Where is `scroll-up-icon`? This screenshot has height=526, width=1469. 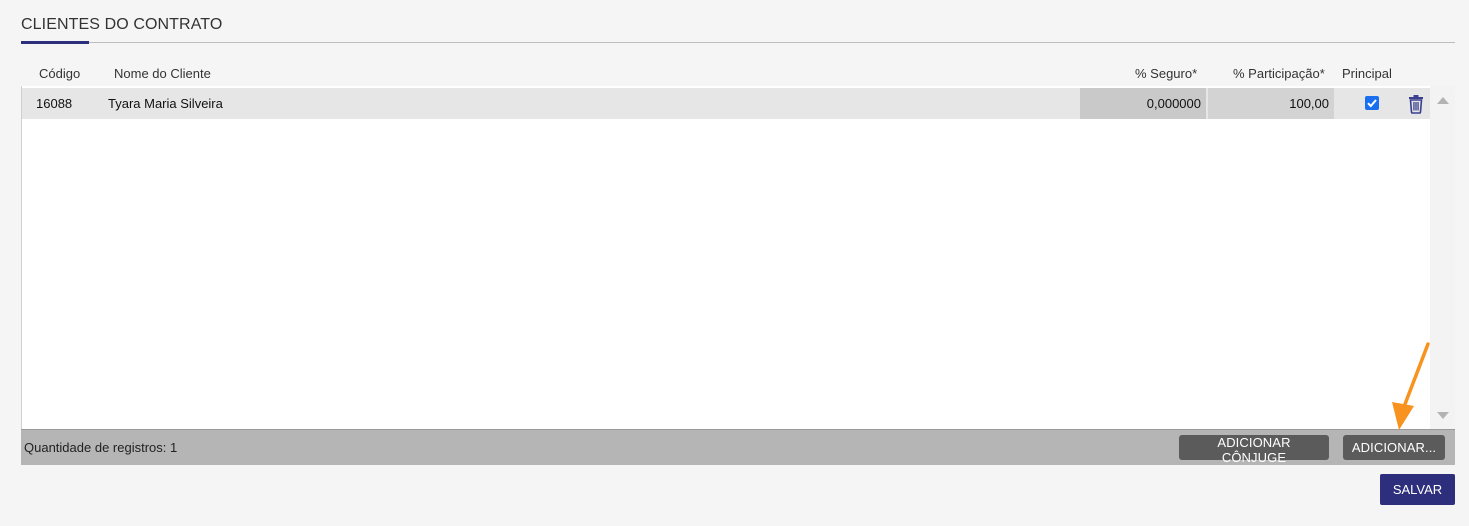
scroll-up-icon is located at coordinates (1443, 100).